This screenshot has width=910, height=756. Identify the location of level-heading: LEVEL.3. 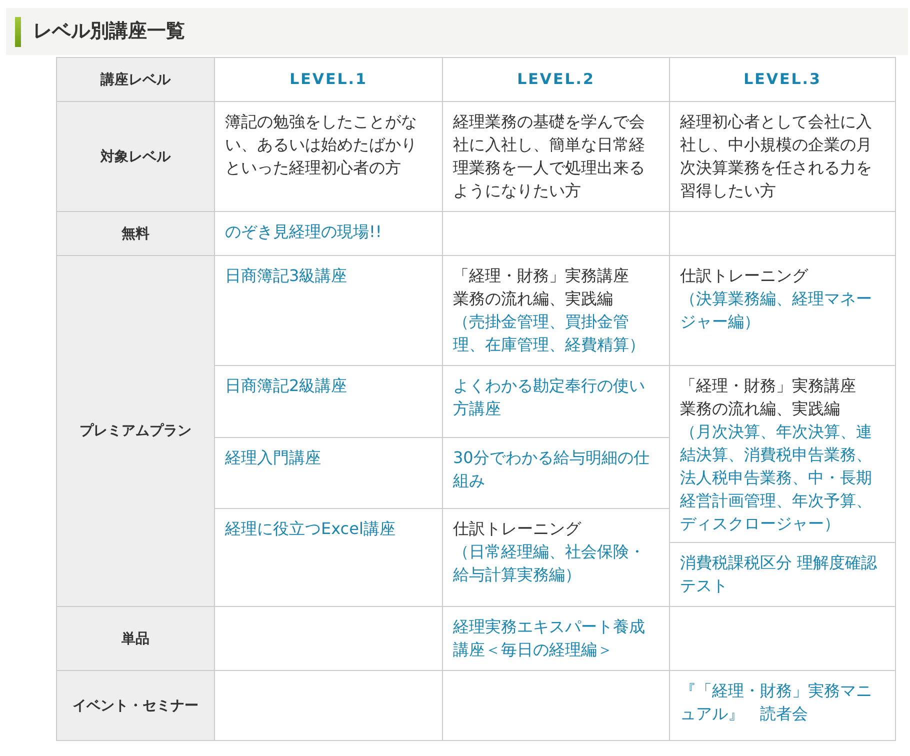
(783, 79).